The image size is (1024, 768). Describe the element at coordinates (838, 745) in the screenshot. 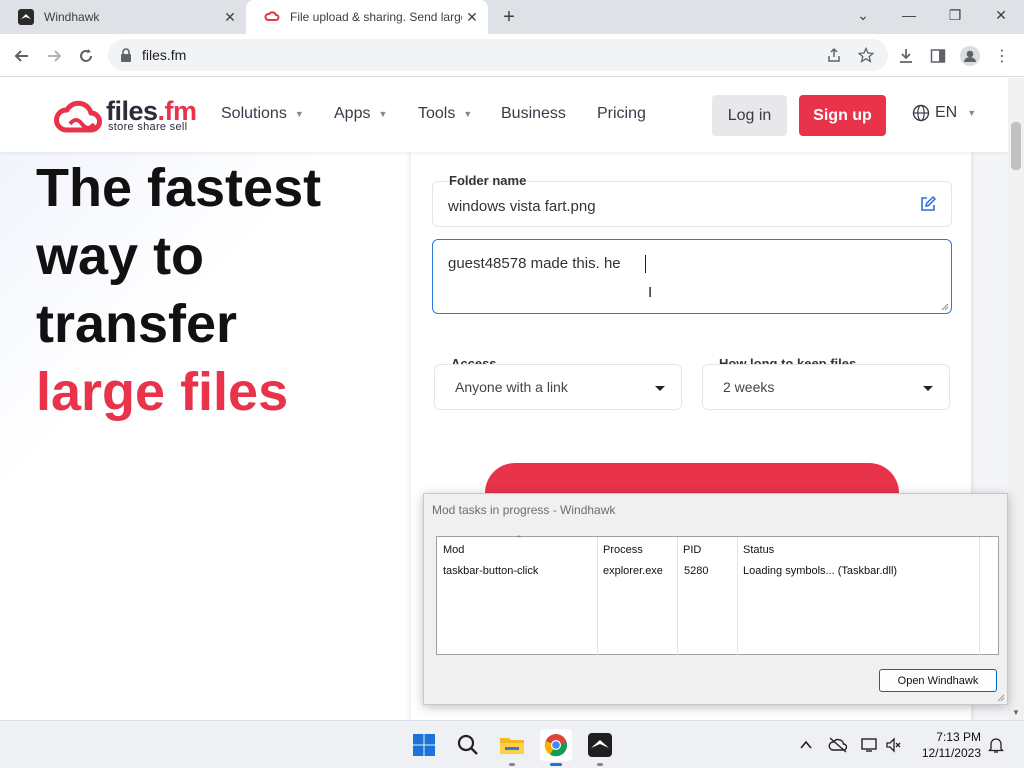

I see `cloud-sync-off-icon` at that location.